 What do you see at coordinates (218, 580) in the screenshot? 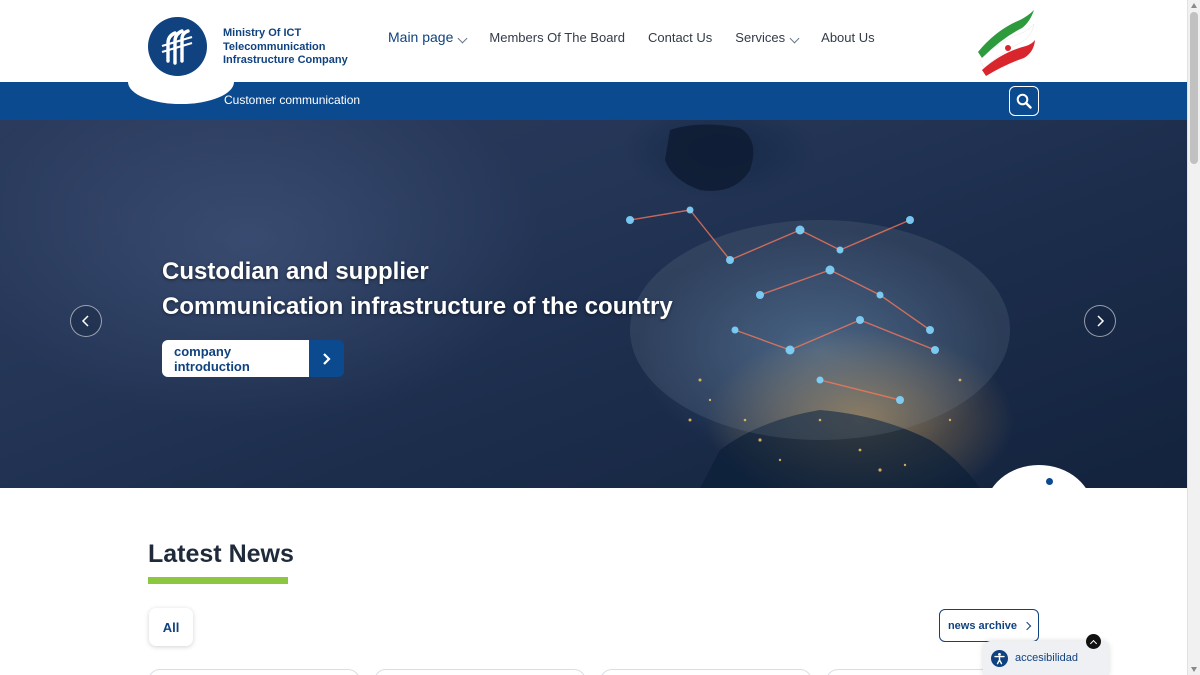
I see `heading-underline` at bounding box center [218, 580].